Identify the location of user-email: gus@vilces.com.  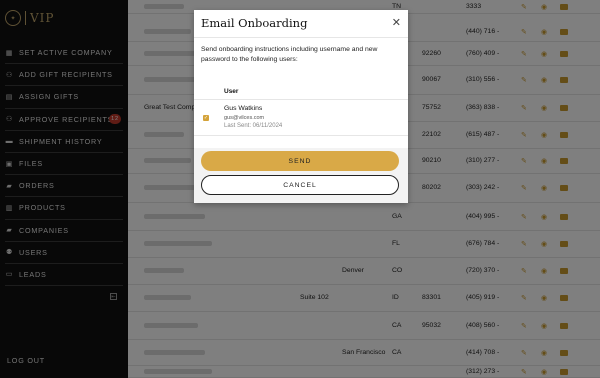
(244, 118).